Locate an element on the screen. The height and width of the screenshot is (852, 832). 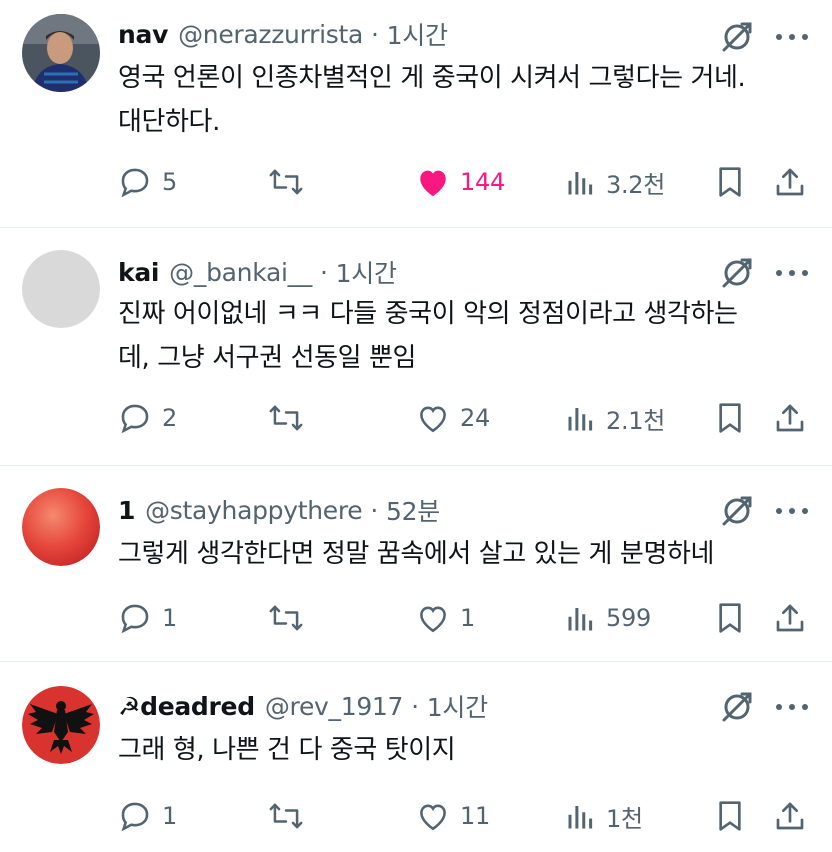
views-button: 1천 is located at coordinates (604, 816).